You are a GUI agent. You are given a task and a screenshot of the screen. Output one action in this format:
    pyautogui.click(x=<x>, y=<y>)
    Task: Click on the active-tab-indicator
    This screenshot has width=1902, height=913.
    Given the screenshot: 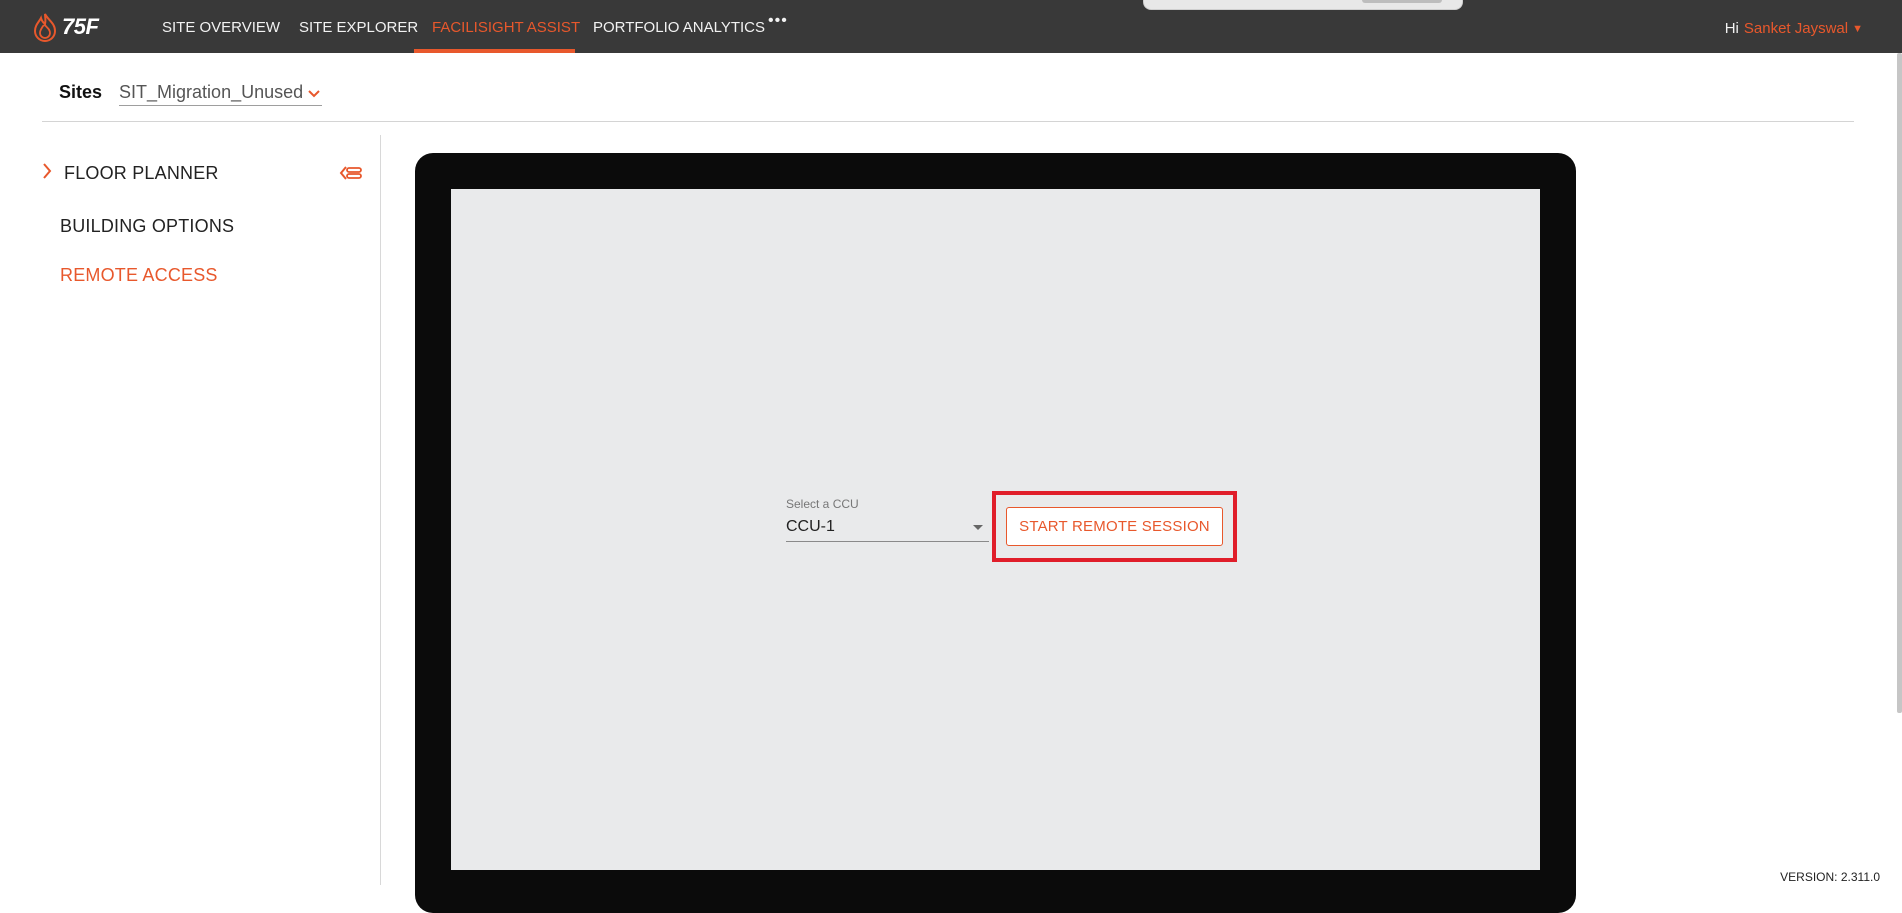 What is the action you would take?
    pyautogui.click(x=494, y=51)
    